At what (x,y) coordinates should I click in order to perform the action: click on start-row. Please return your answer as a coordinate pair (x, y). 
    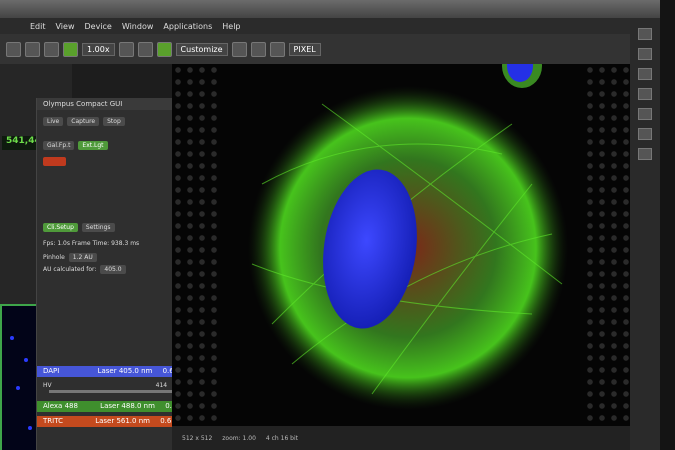
    Looking at the image, I should click on (55, 161).